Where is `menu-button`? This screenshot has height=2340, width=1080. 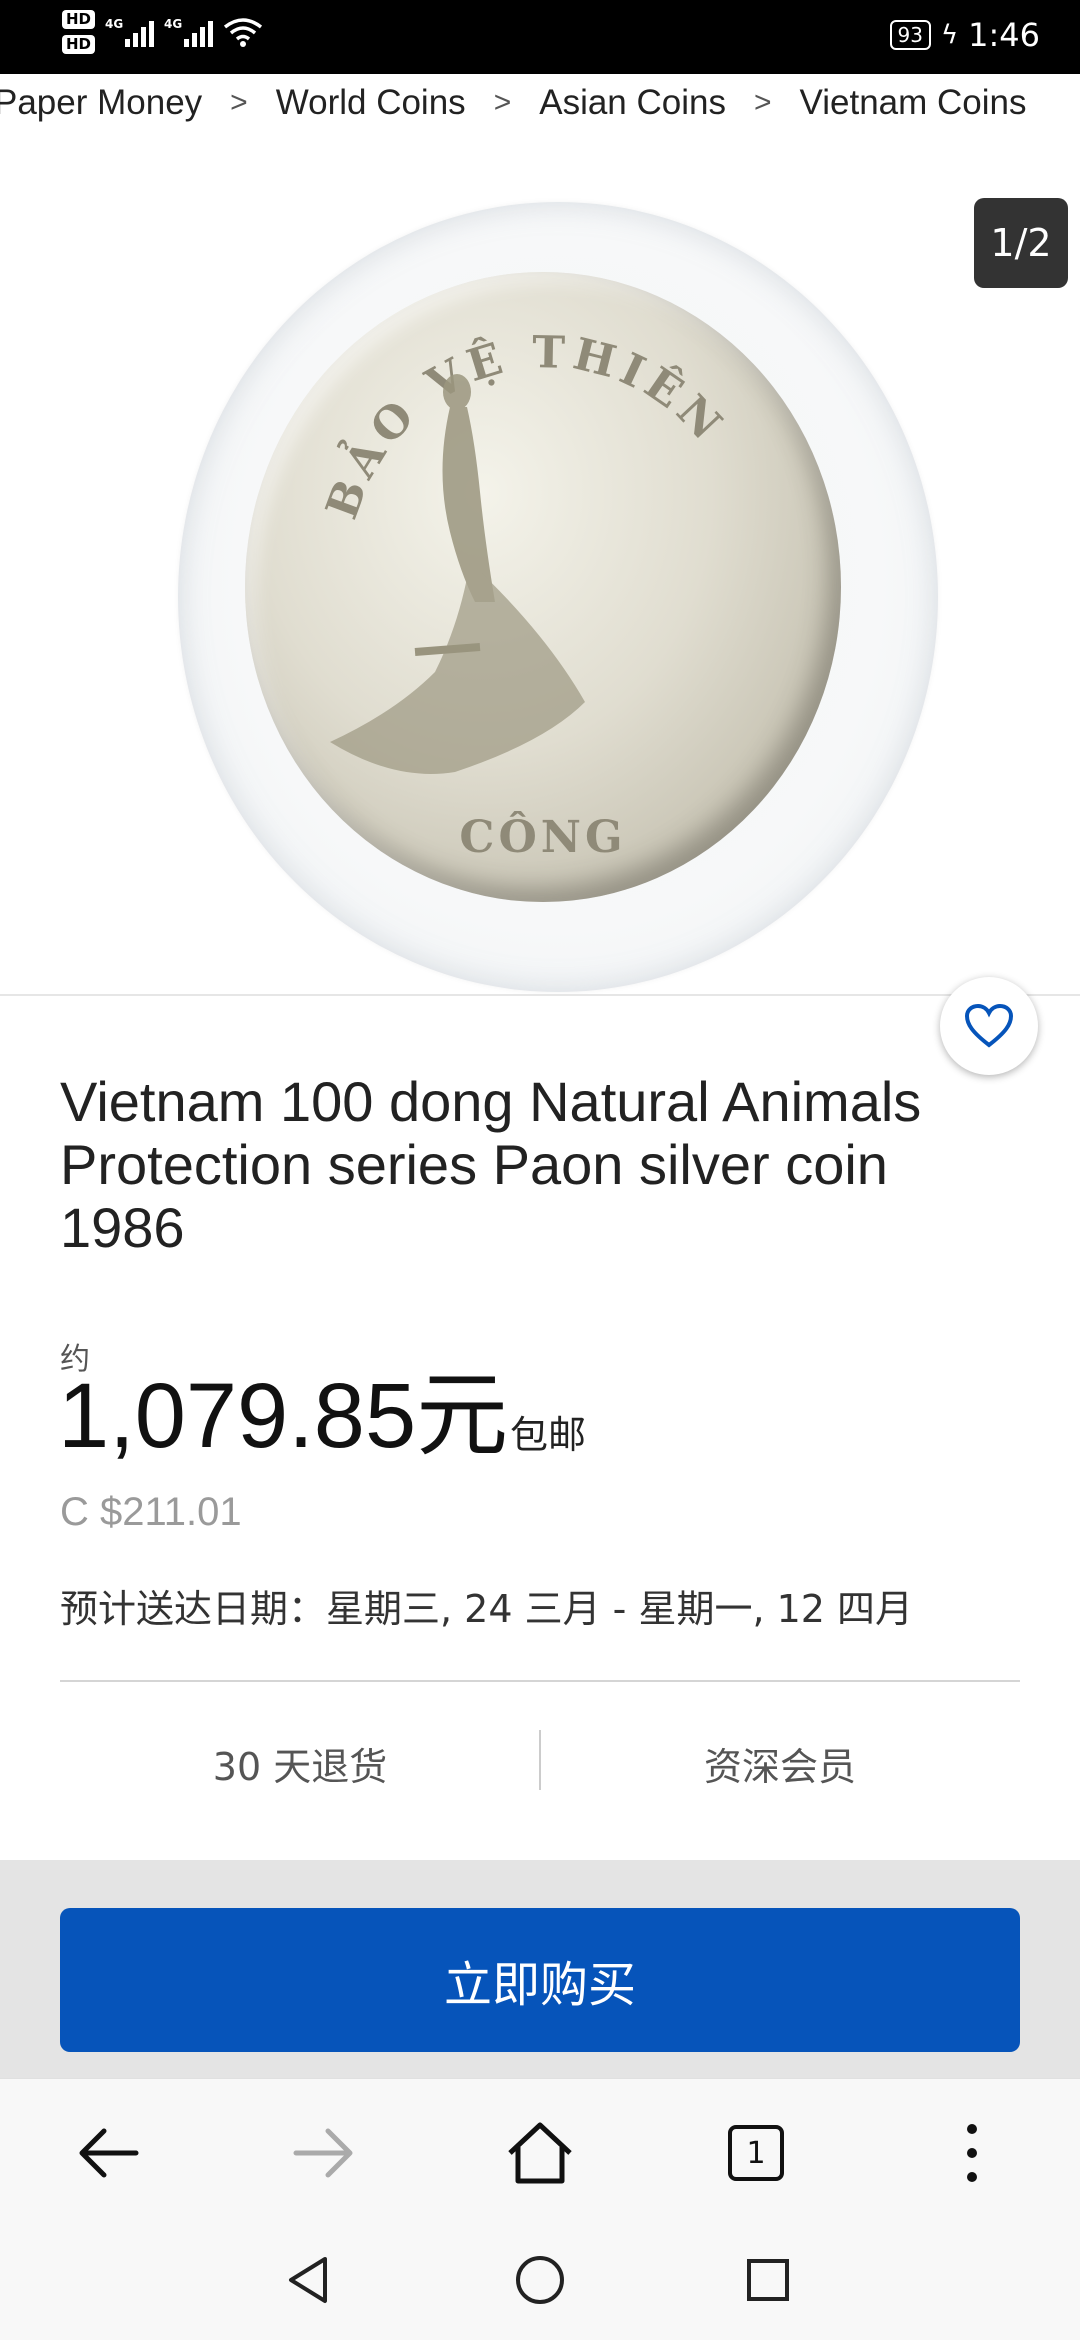 menu-button is located at coordinates (972, 2153).